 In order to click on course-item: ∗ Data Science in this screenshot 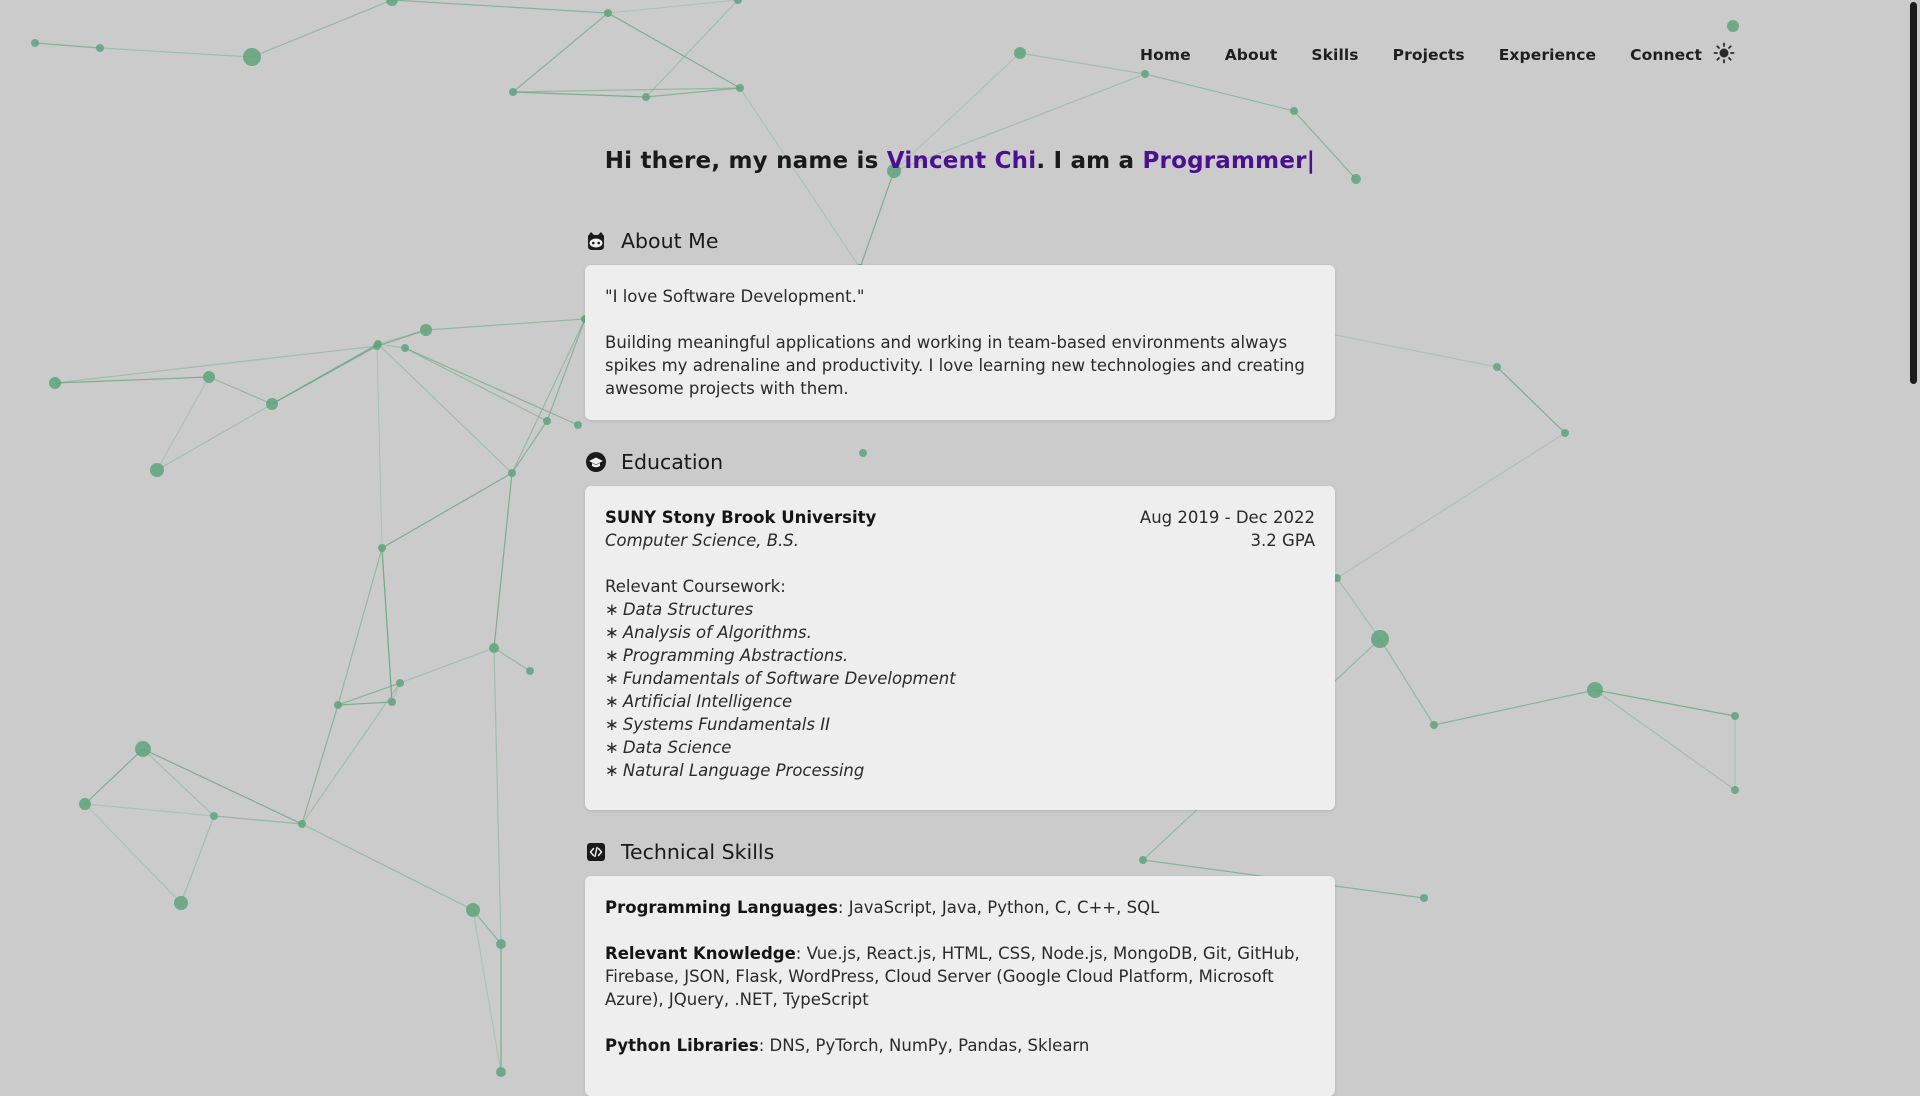, I will do `click(960, 747)`.